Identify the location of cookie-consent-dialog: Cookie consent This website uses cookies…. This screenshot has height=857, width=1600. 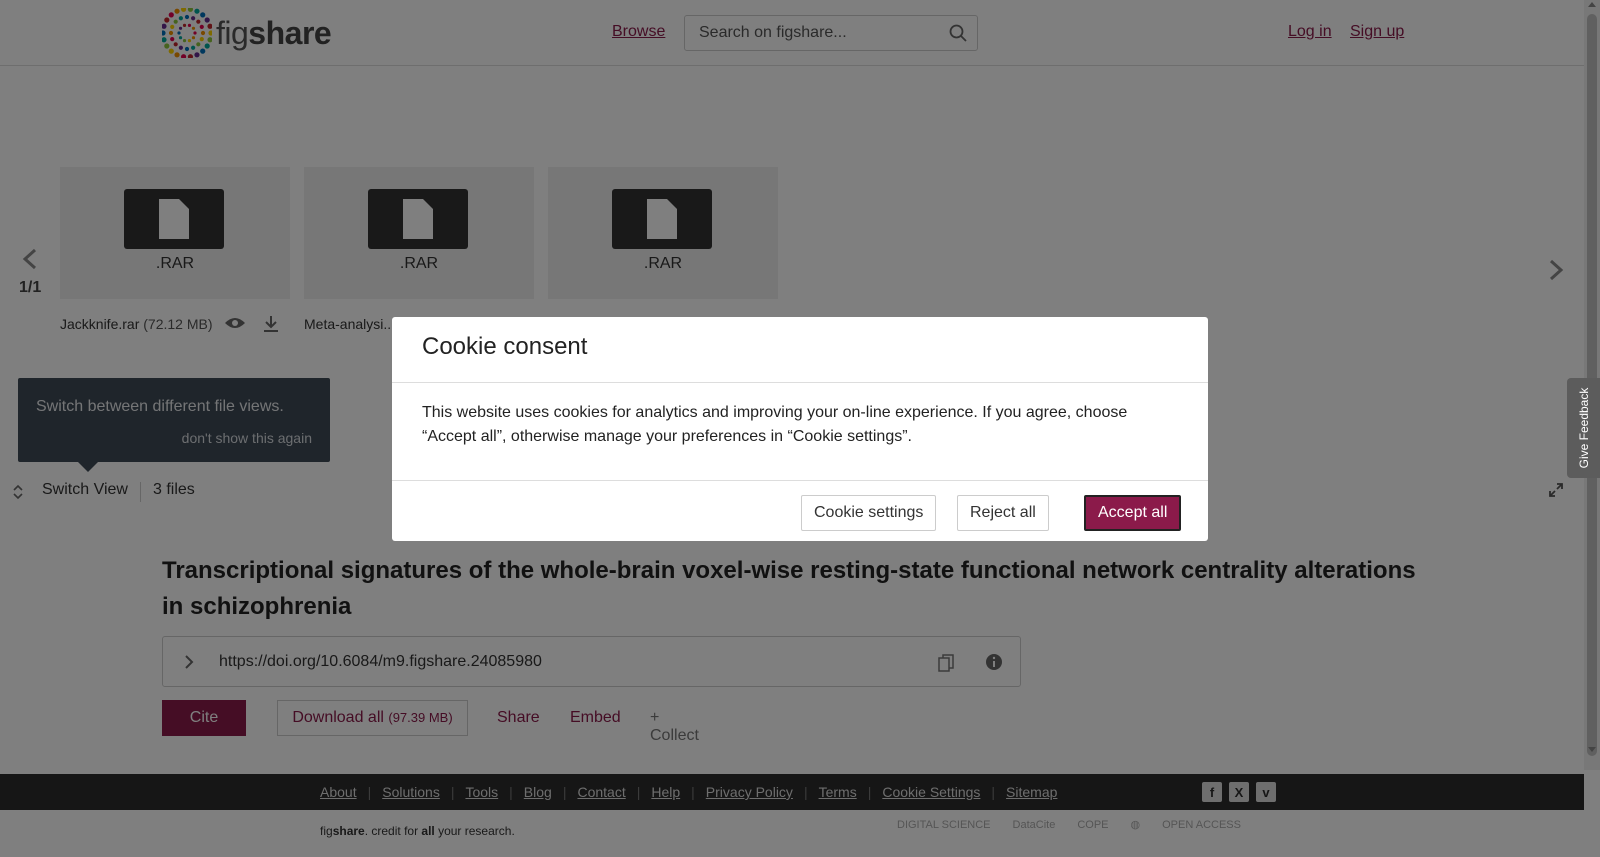
(800, 429).